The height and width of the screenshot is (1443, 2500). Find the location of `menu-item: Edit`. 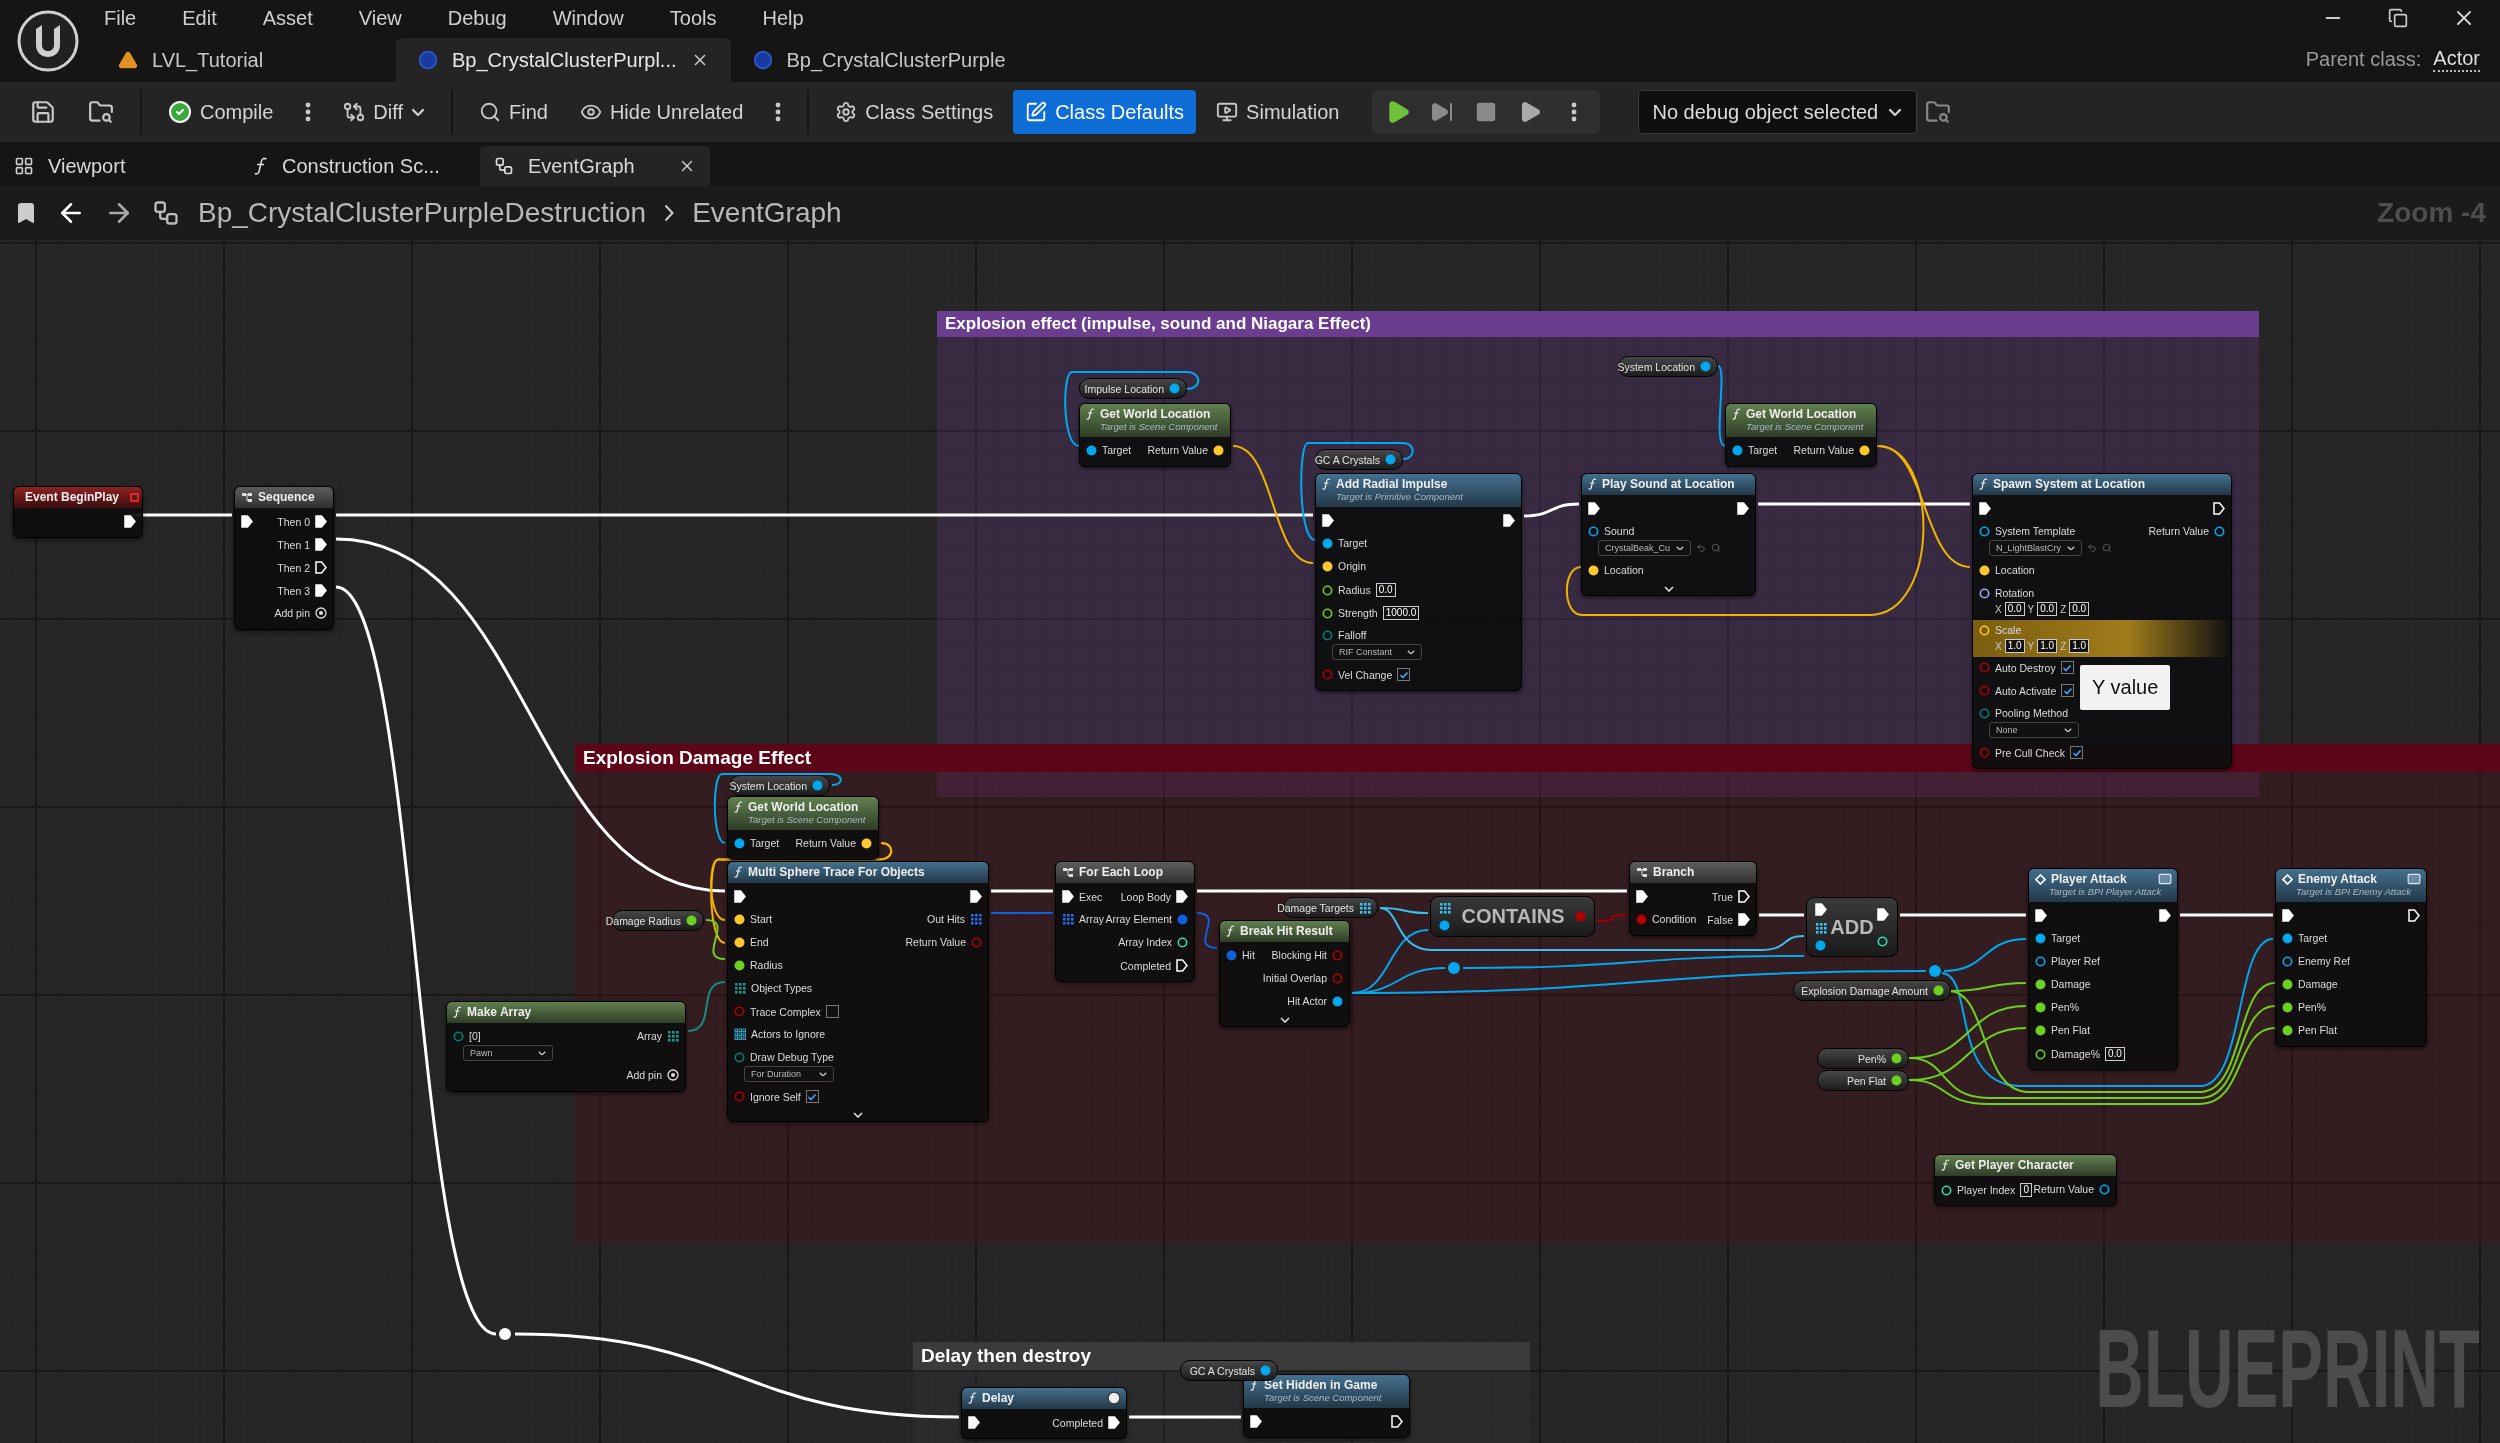

menu-item: Edit is located at coordinates (204, 18).